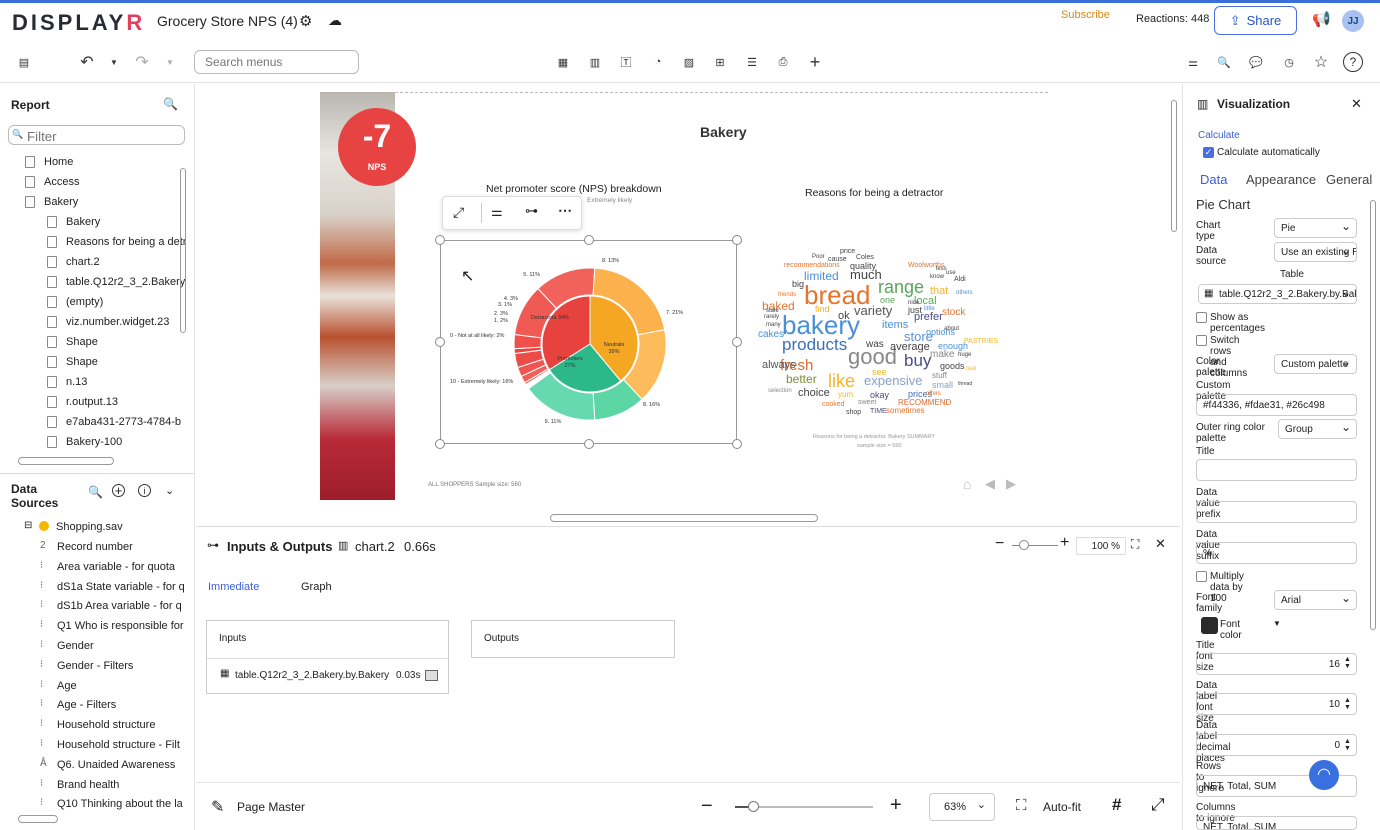 This screenshot has height=830, width=1380. What do you see at coordinates (783, 62) in the screenshot?
I see `print-icon: ⎙` at bounding box center [783, 62].